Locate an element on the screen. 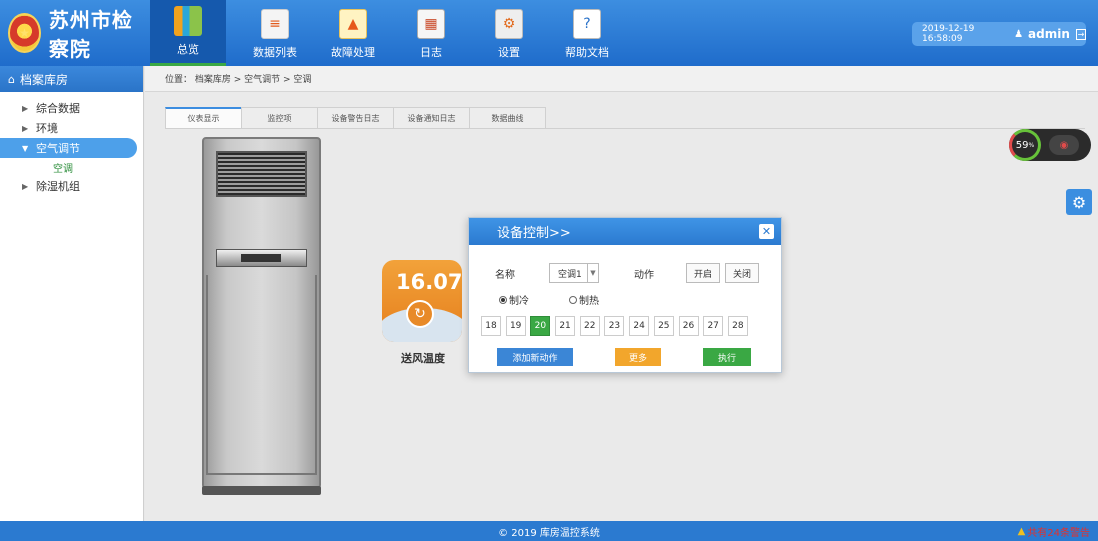 Image resolution: width=1098 pixels, height=541 pixels. temp-button: 23 is located at coordinates (614, 326).